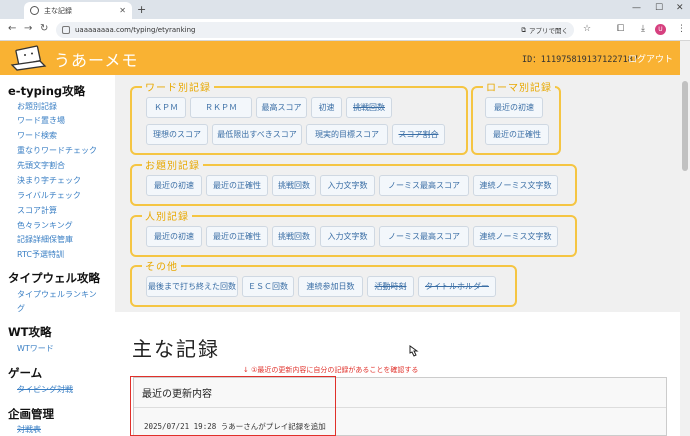 This screenshot has height=436, width=690. I want to click on minimum-score-button: 最低限出すべきスコア, so click(257, 134).